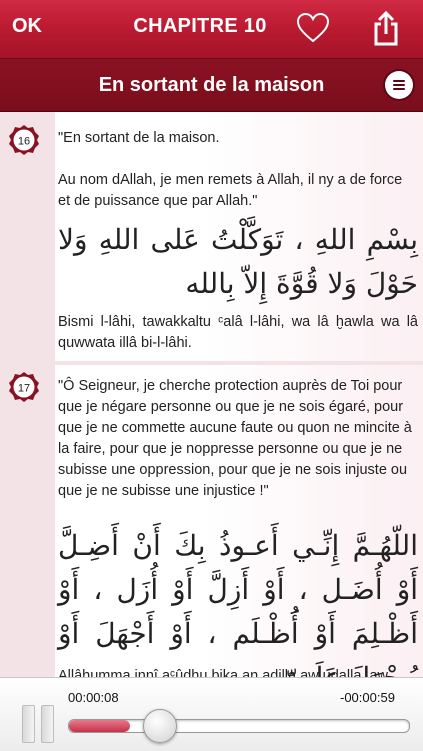 The image size is (423, 751). Describe the element at coordinates (239, 726) in the screenshot. I see `progress-slider` at that location.